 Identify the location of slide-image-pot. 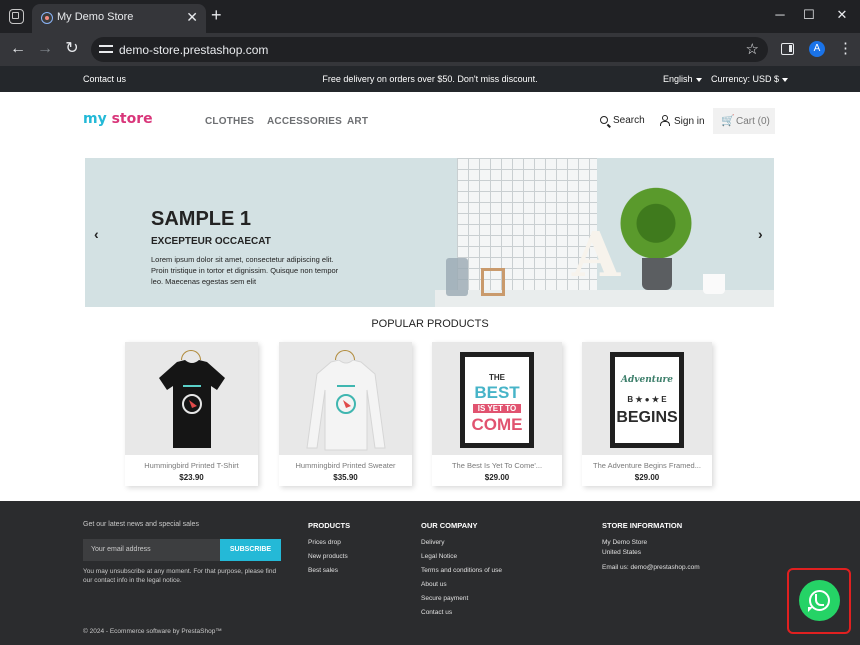
(657, 274).